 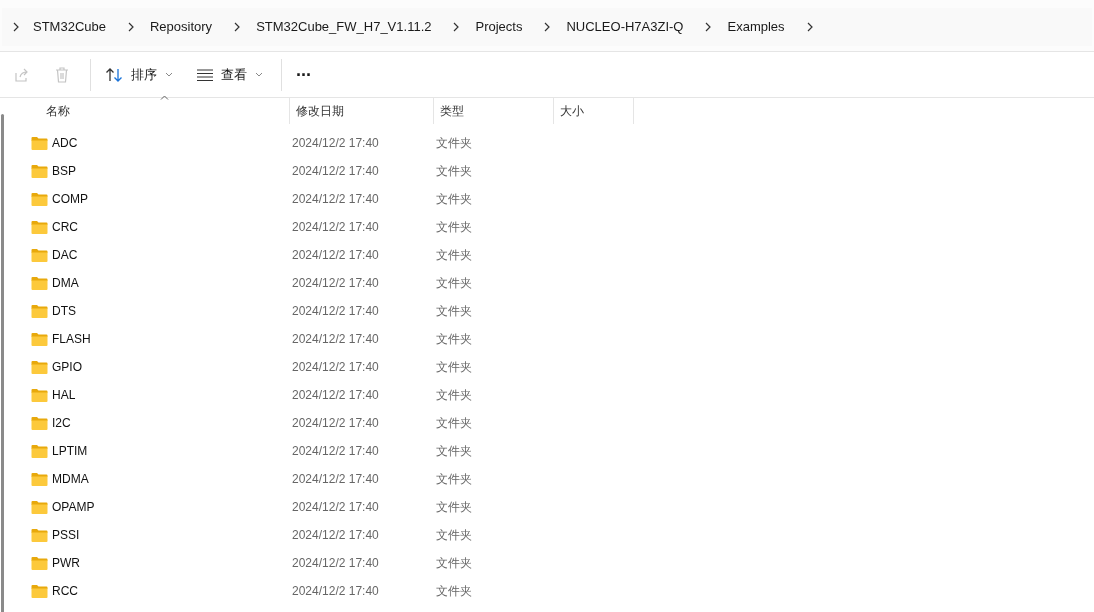 I want to click on column-header: 修改日期, so click(x=320, y=111).